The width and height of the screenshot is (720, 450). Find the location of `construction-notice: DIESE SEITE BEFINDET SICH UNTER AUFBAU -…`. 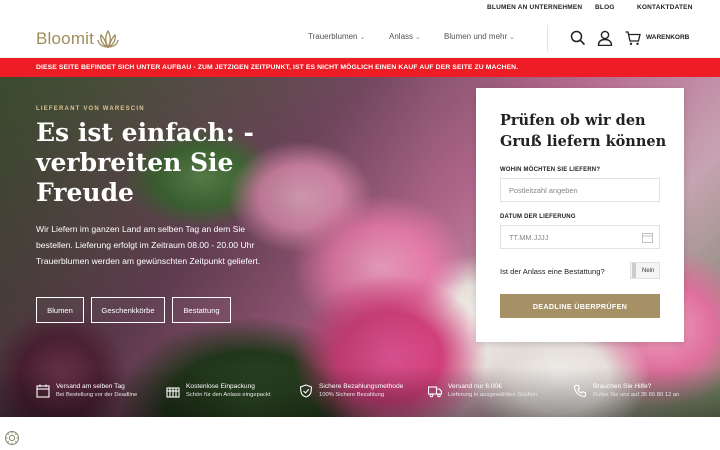

construction-notice: DIESE SEITE BEFINDET SICH UNTER AUFBAU -… is located at coordinates (360, 67).